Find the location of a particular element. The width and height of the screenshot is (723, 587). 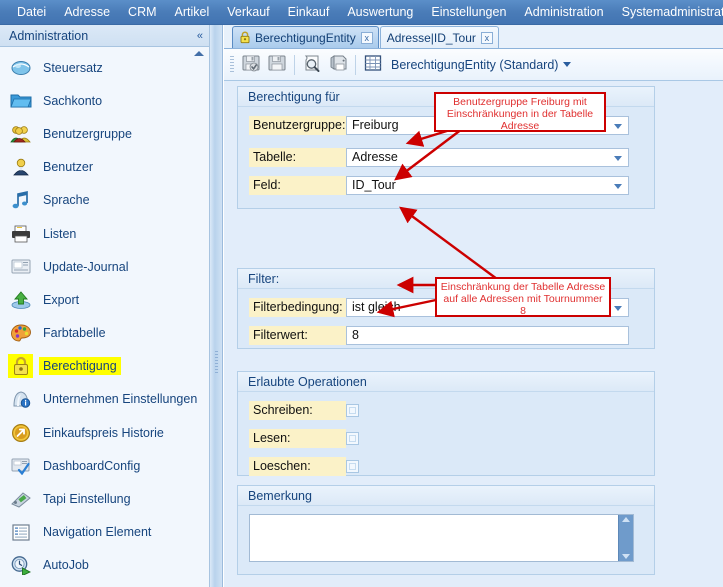

sidebar-item-farbtabelle: Farbtabelle is located at coordinates (104, 333).